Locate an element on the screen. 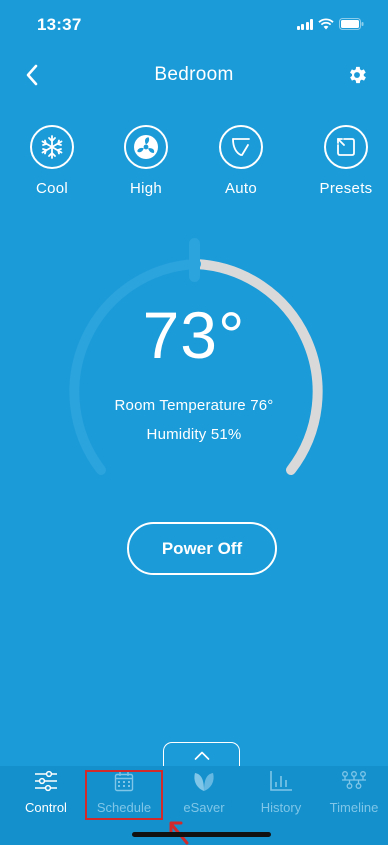 The width and height of the screenshot is (388, 845). dial-setpoint-handle is located at coordinates (194, 260).